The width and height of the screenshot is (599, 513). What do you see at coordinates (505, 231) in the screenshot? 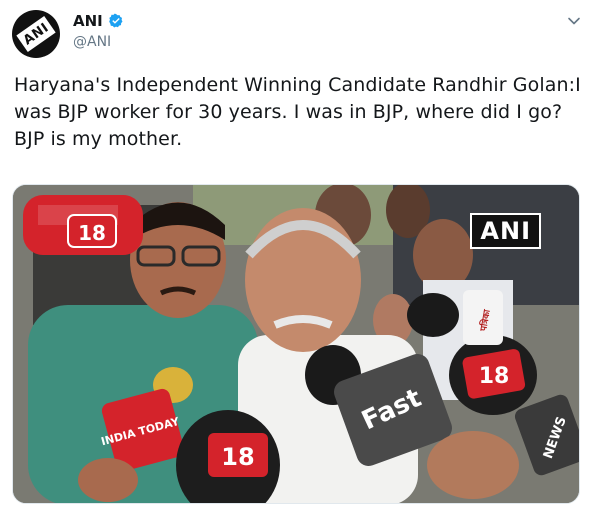
I see `ani-watermark: ANI` at bounding box center [505, 231].